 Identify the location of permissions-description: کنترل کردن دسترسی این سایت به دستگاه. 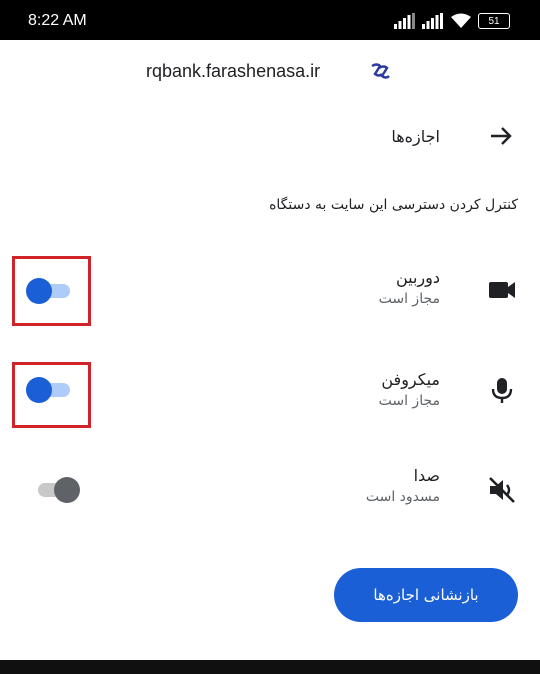
(393, 205).